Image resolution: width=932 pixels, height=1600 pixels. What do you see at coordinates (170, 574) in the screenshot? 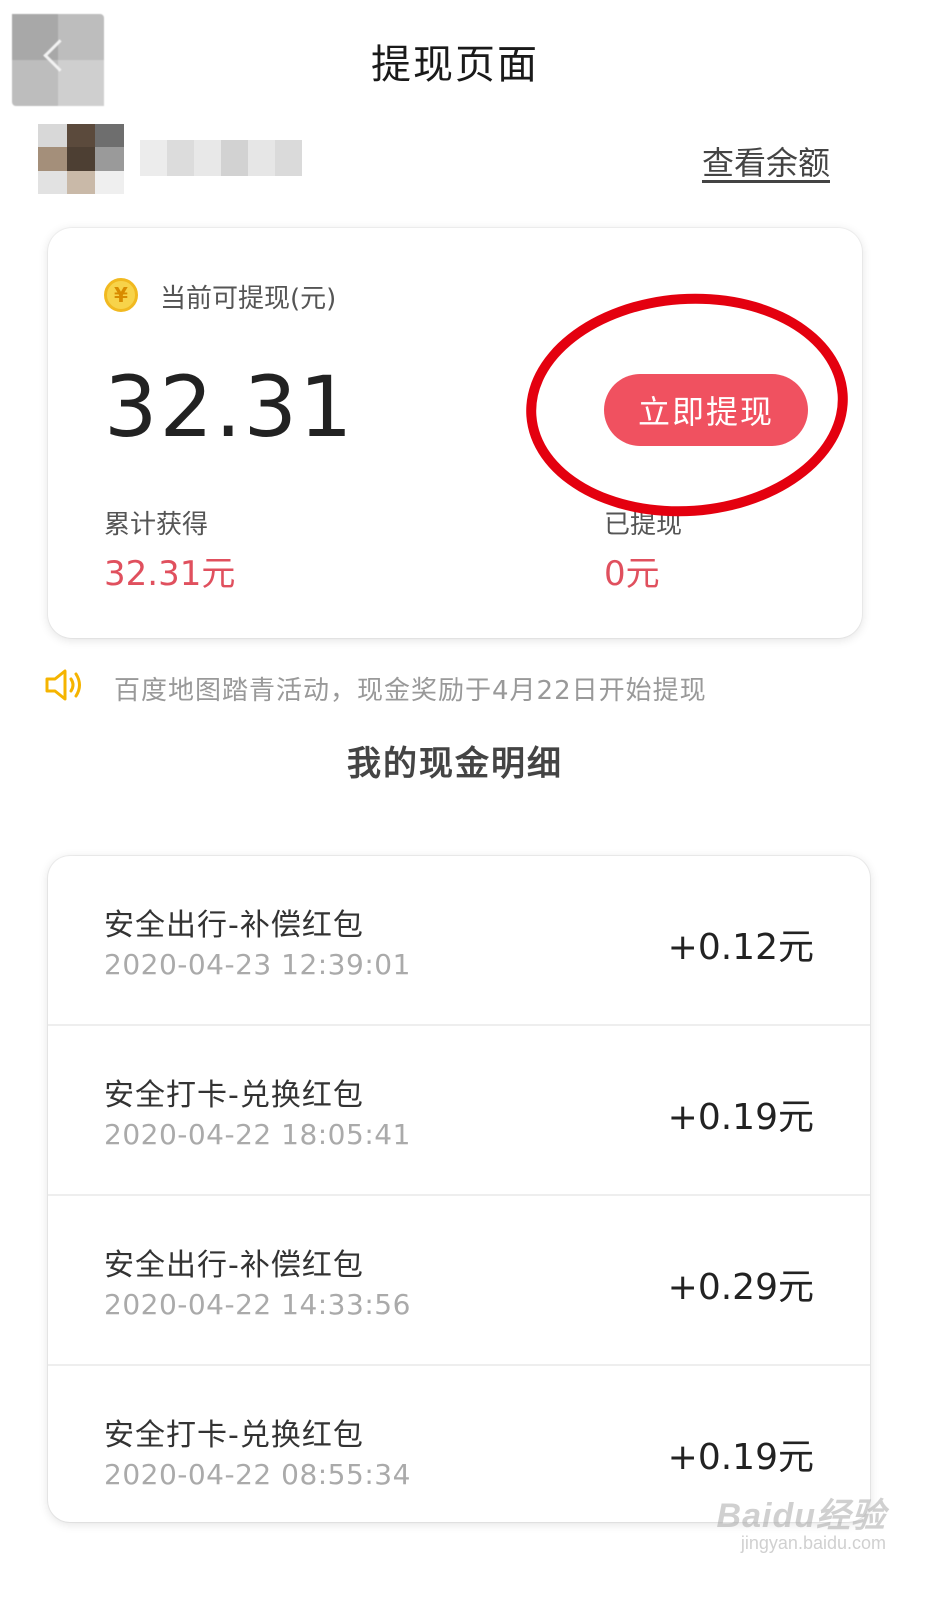
I see `total-earned-value: 32.31元` at bounding box center [170, 574].